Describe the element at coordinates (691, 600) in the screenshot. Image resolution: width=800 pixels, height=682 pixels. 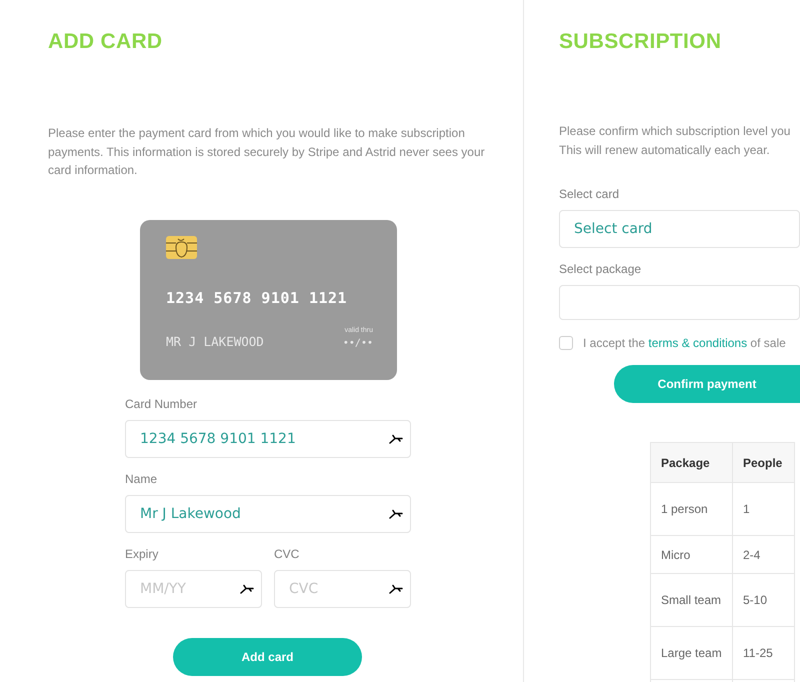
I see `table-cell: Small team` at that location.